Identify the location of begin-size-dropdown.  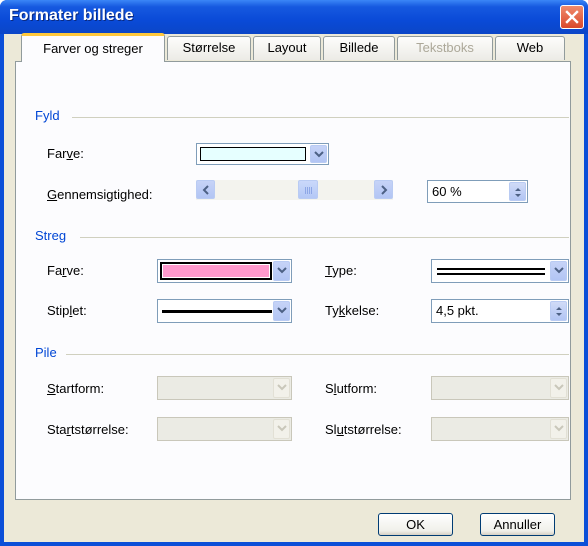
(224, 429).